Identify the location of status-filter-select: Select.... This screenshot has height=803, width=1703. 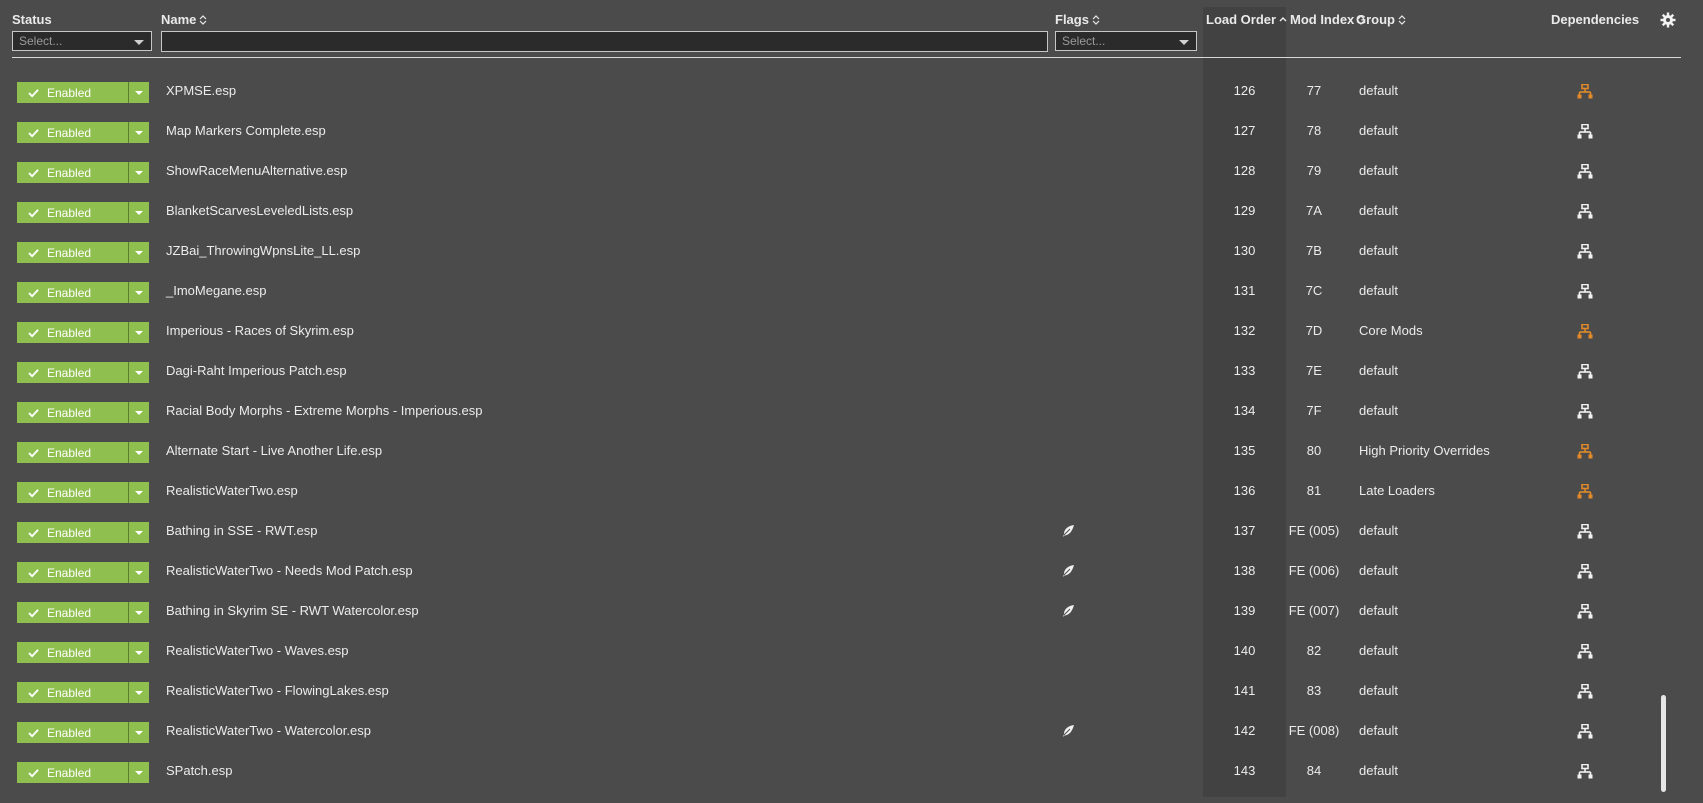
(82, 41).